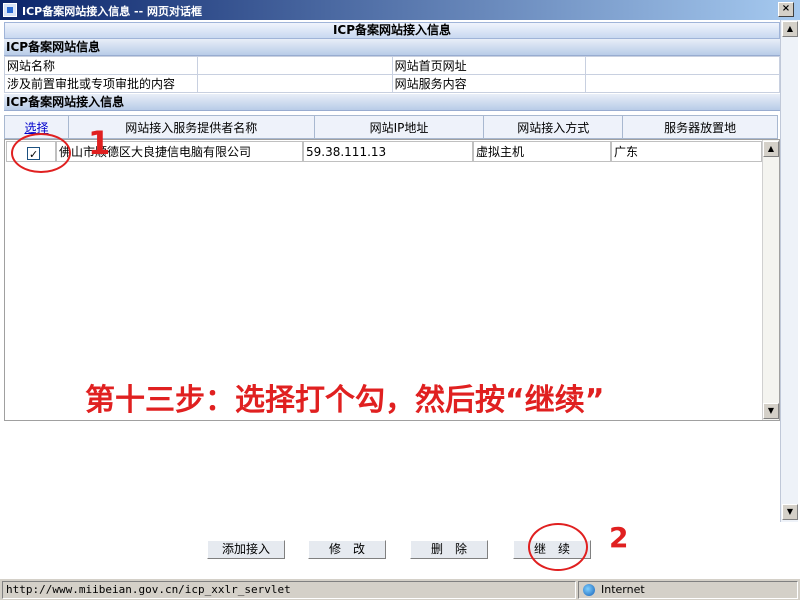 The image size is (800, 600). I want to click on column-ip: 网站IP地址, so click(399, 127).